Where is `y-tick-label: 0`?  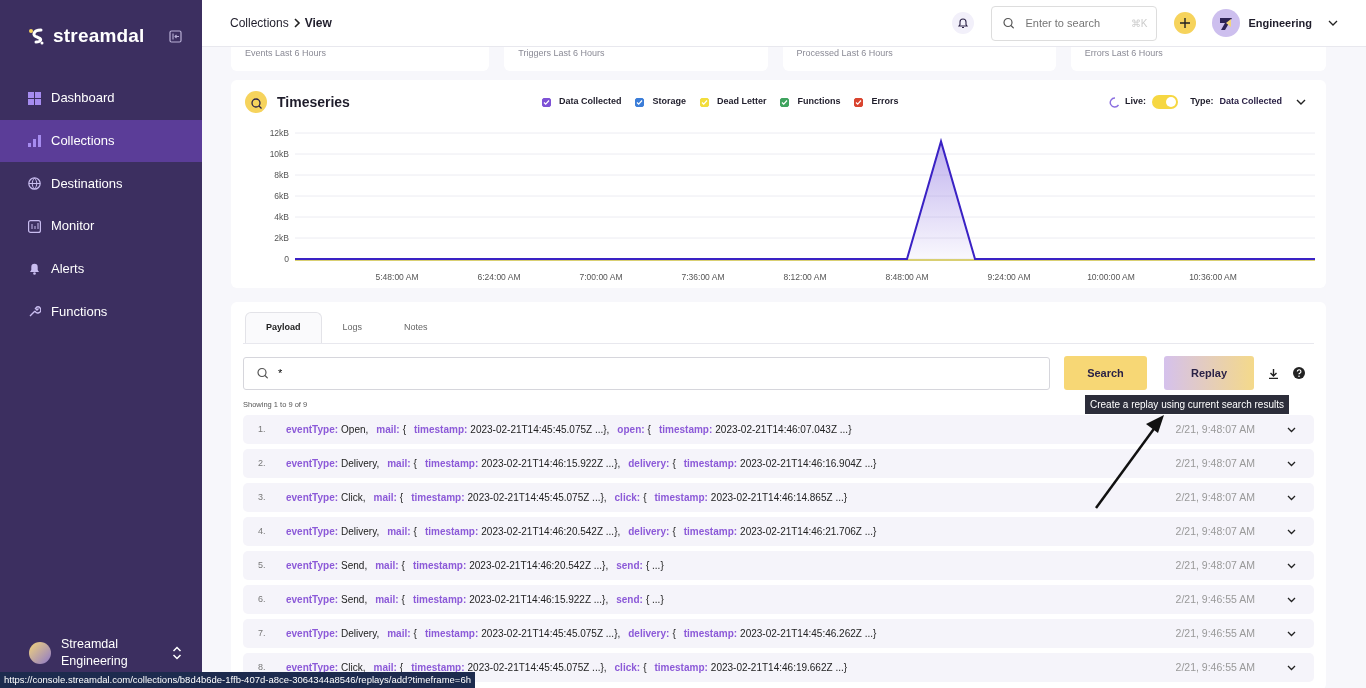
y-tick-label: 0 is located at coordinates (286, 259).